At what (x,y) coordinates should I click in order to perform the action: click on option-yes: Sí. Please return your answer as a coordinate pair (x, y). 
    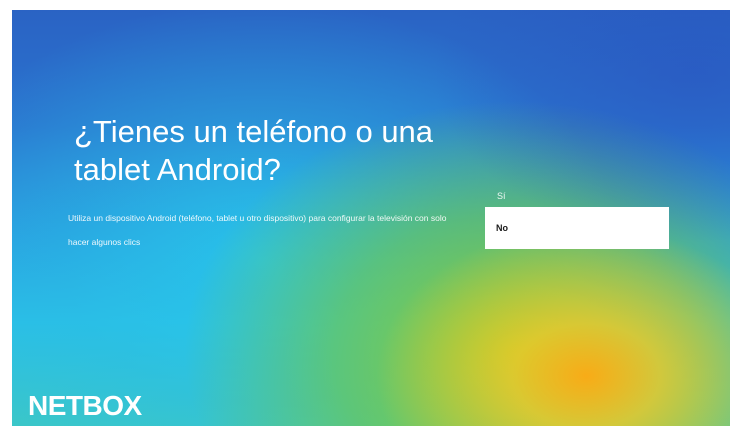
    Looking at the image, I should click on (557, 196).